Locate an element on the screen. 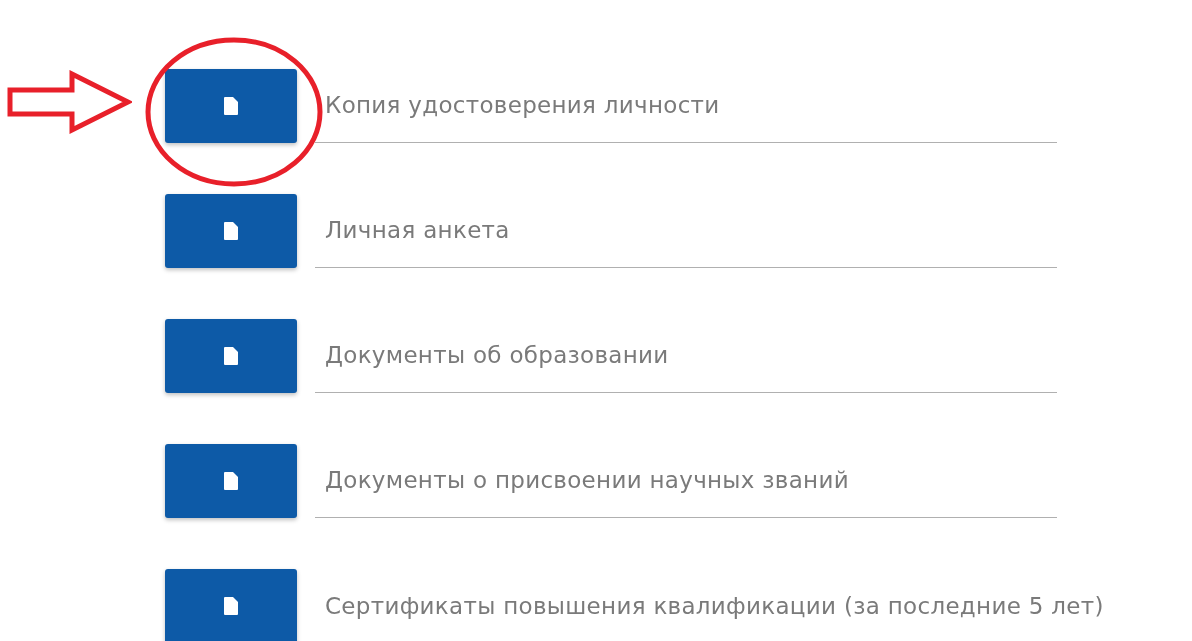 This screenshot has width=1192, height=641. document-label: Копия удостоверения личности is located at coordinates (522, 106).